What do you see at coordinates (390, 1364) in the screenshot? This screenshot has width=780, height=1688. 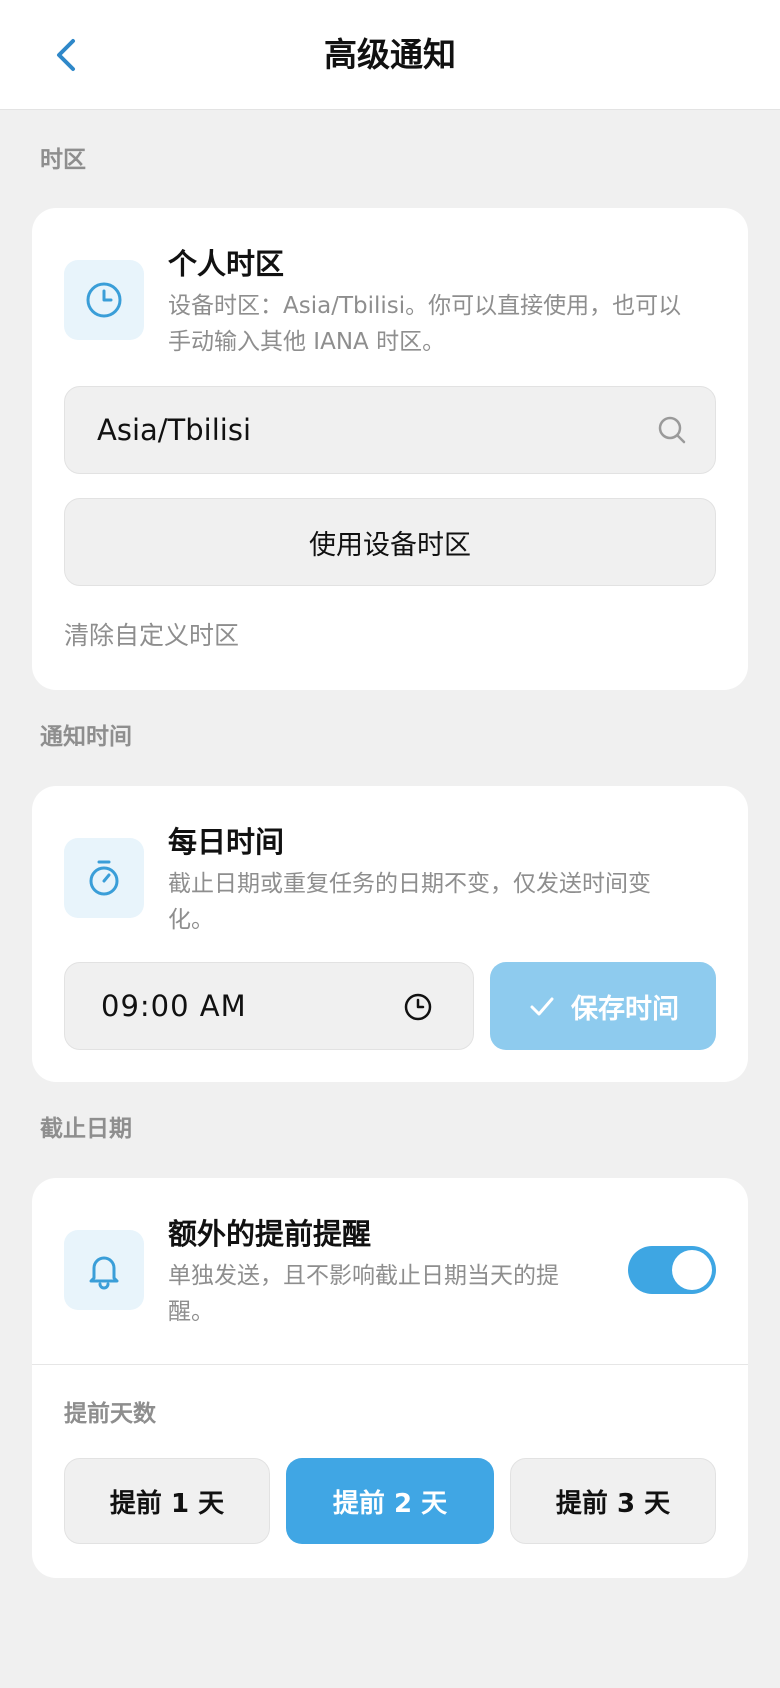 I see `divider` at bounding box center [390, 1364].